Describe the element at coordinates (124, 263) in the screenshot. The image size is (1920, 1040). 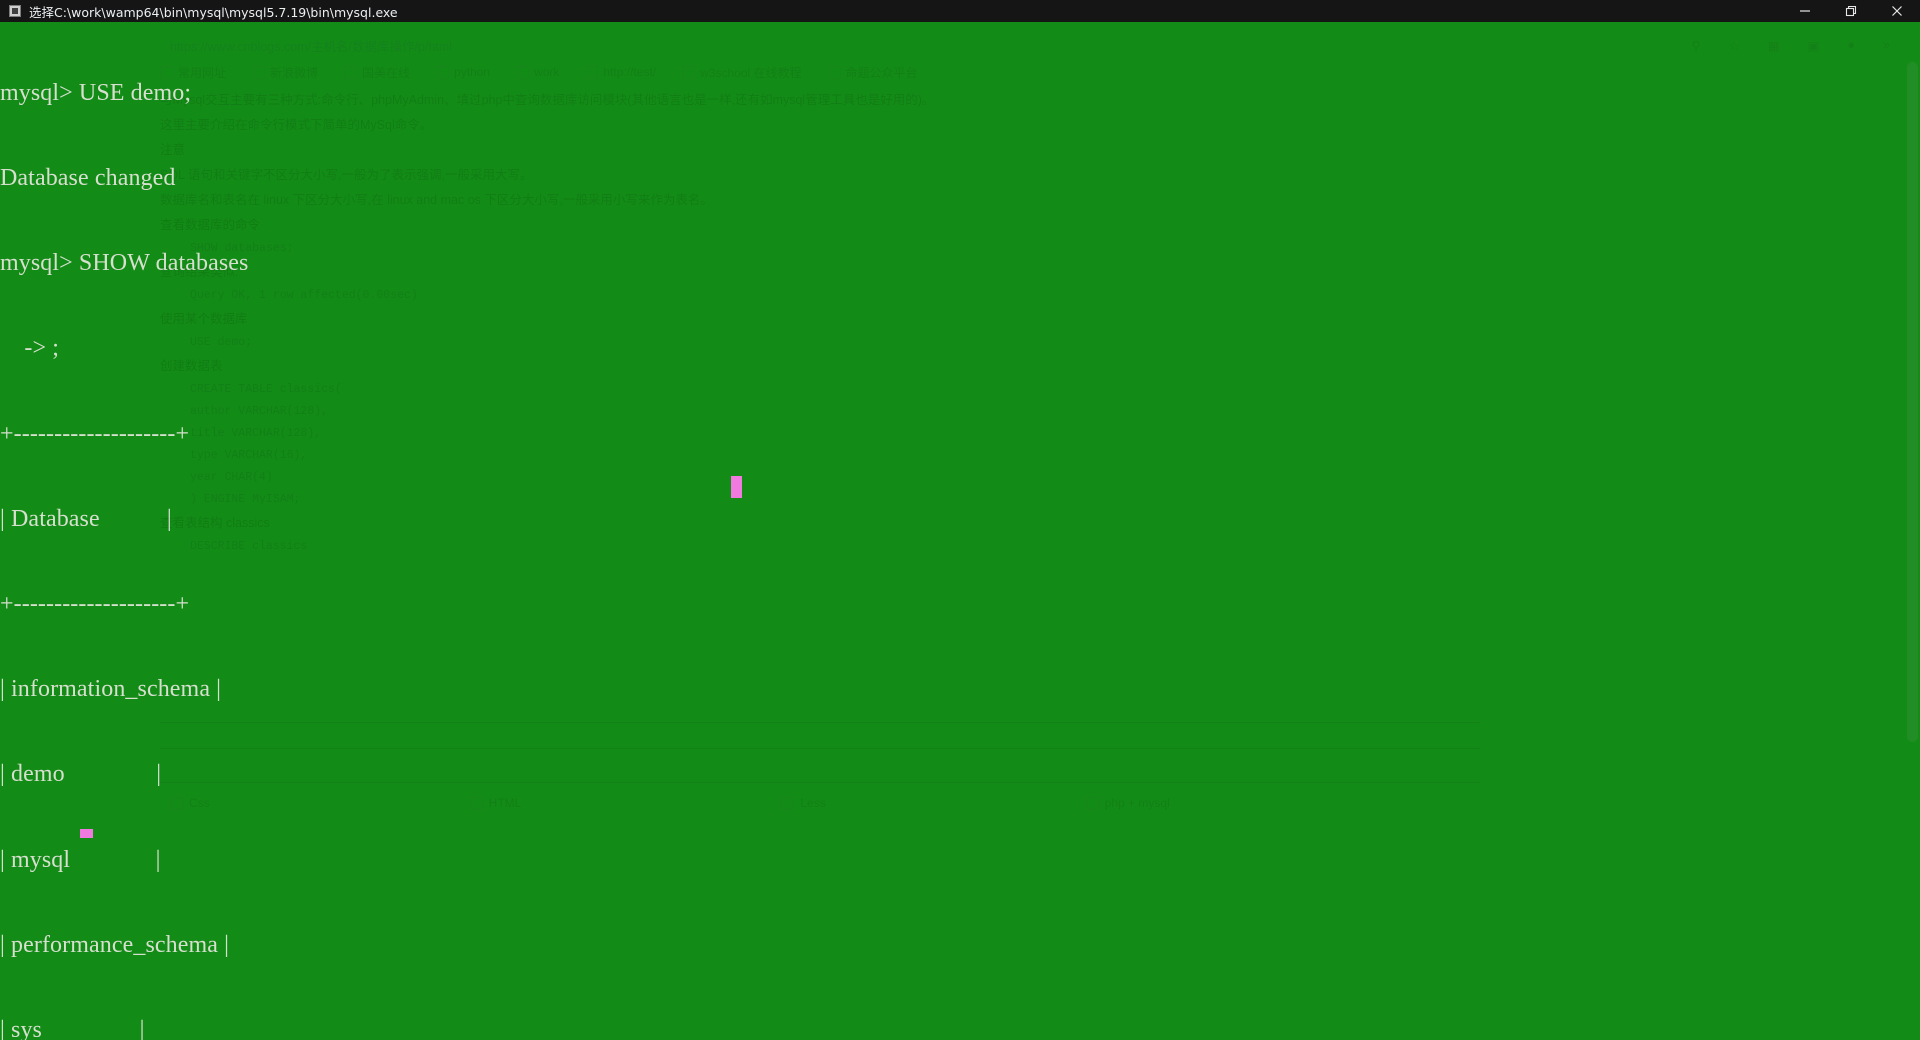
I see `terminal-line: mysql> SHOW databases` at that location.